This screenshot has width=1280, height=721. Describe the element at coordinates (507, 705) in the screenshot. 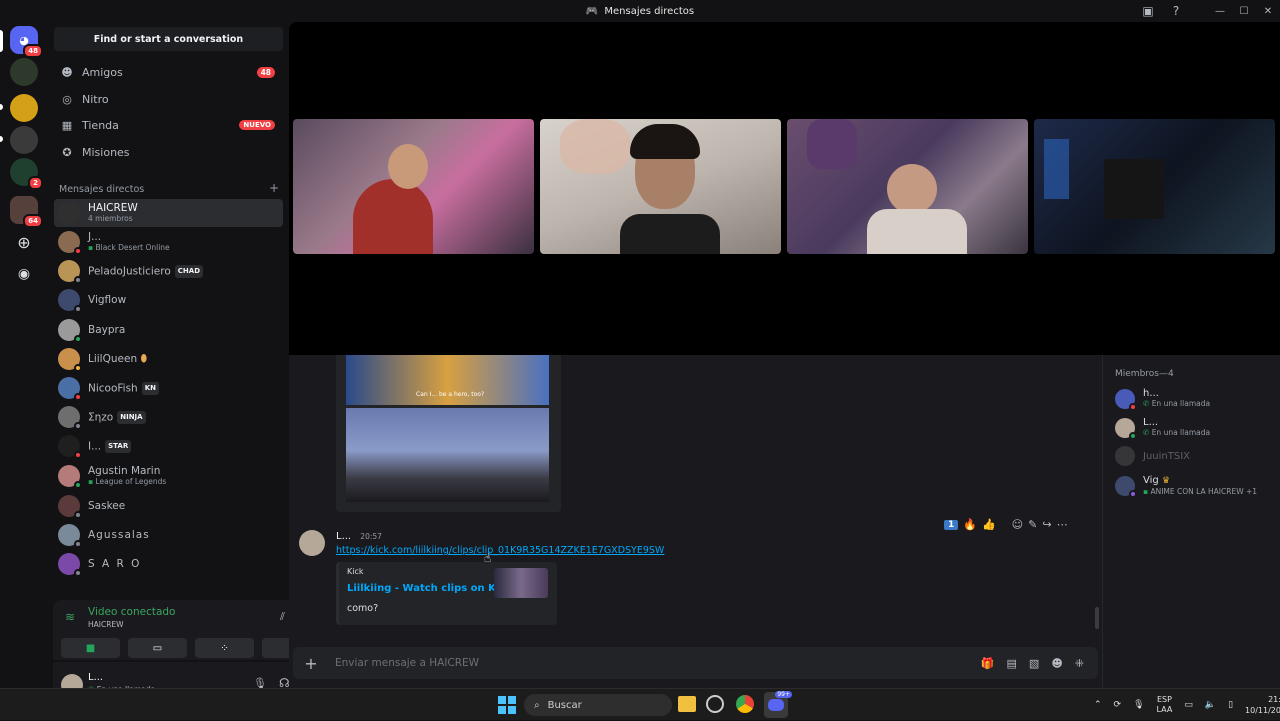

I see `start-button` at that location.